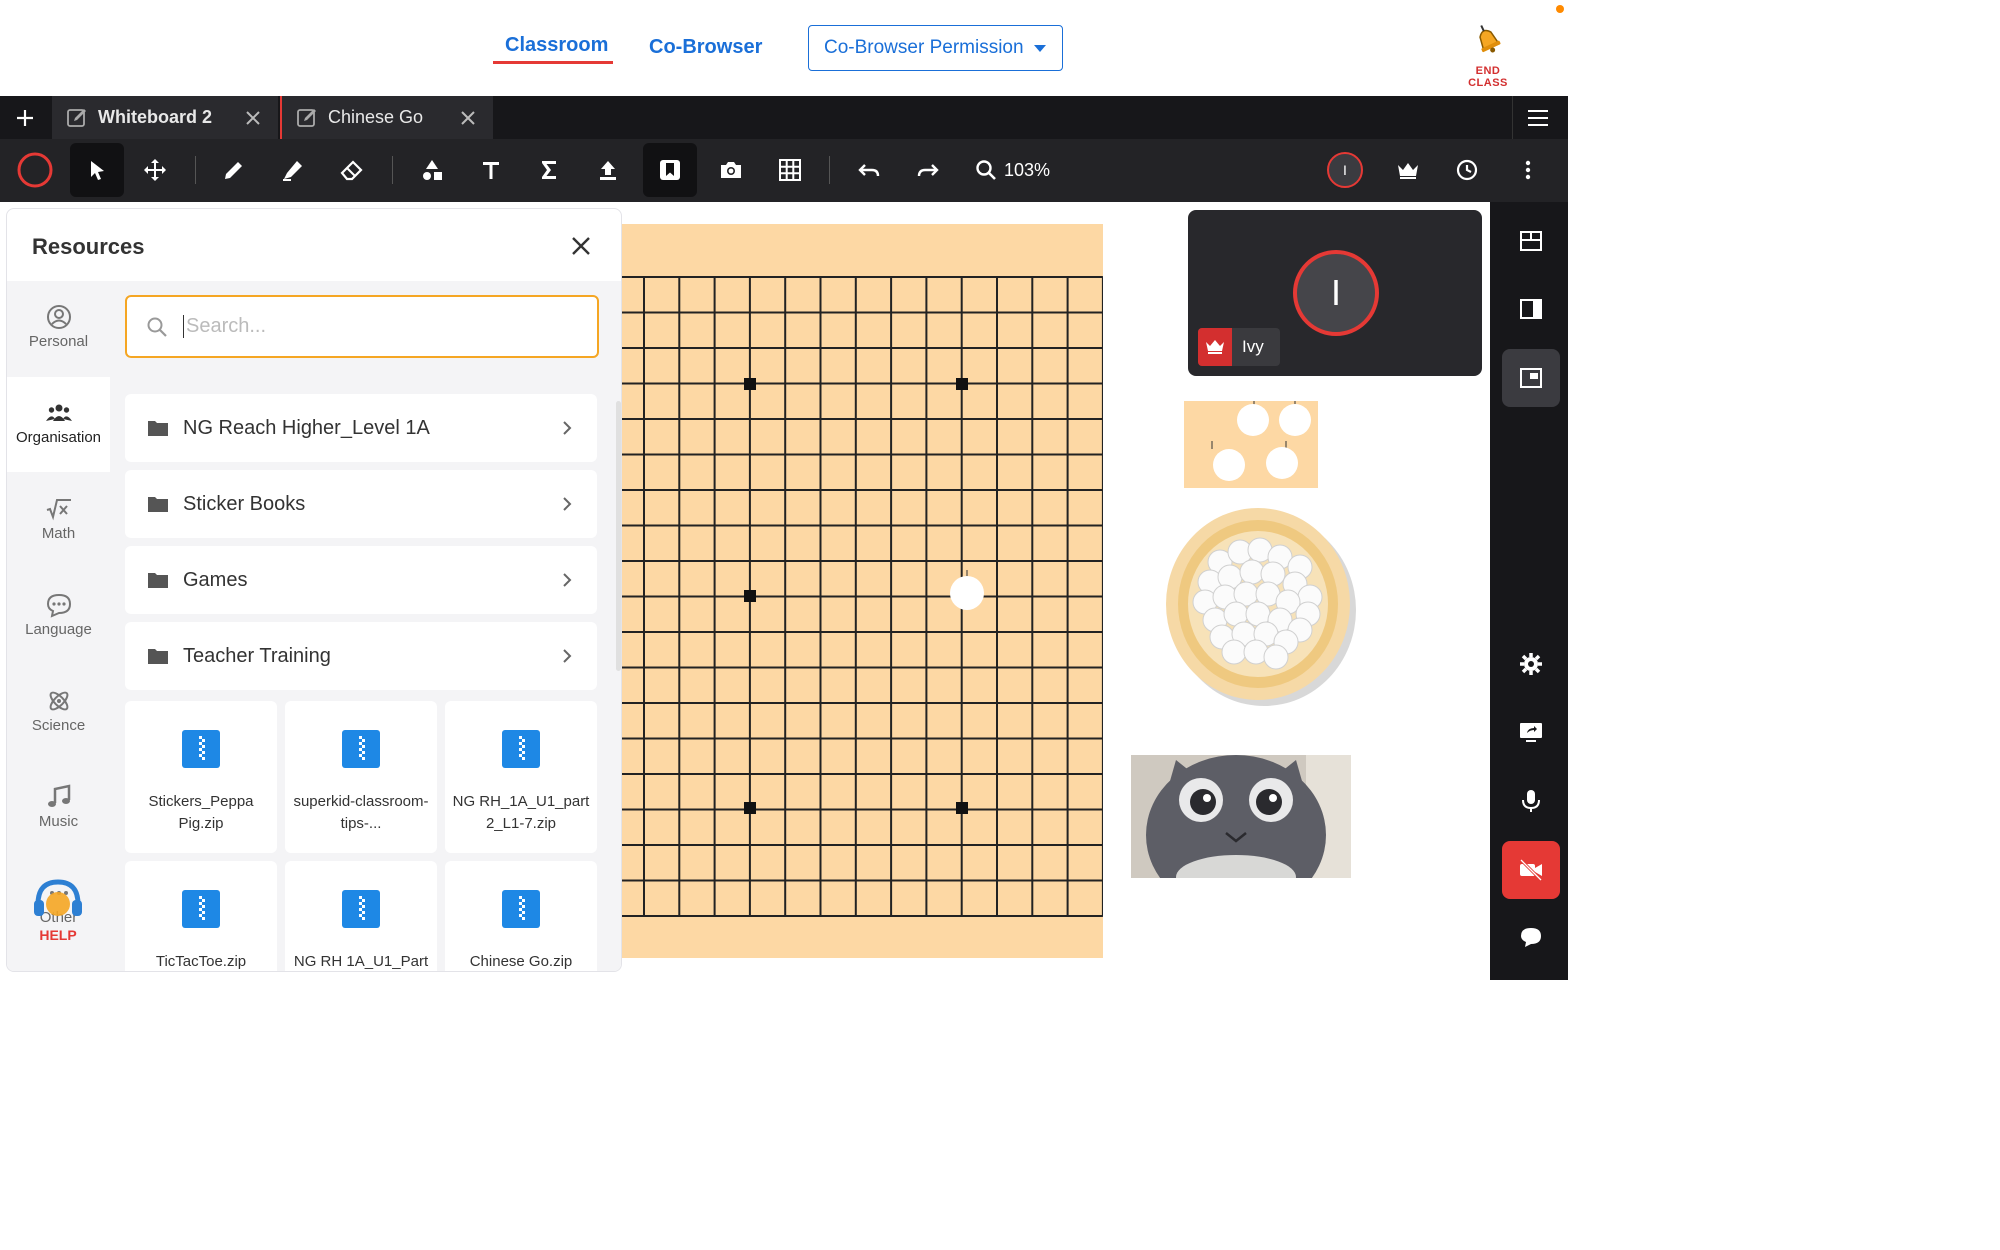 The width and height of the screenshot is (2000, 1250). What do you see at coordinates (581, 246) in the screenshot?
I see `close-resources-button` at bounding box center [581, 246].